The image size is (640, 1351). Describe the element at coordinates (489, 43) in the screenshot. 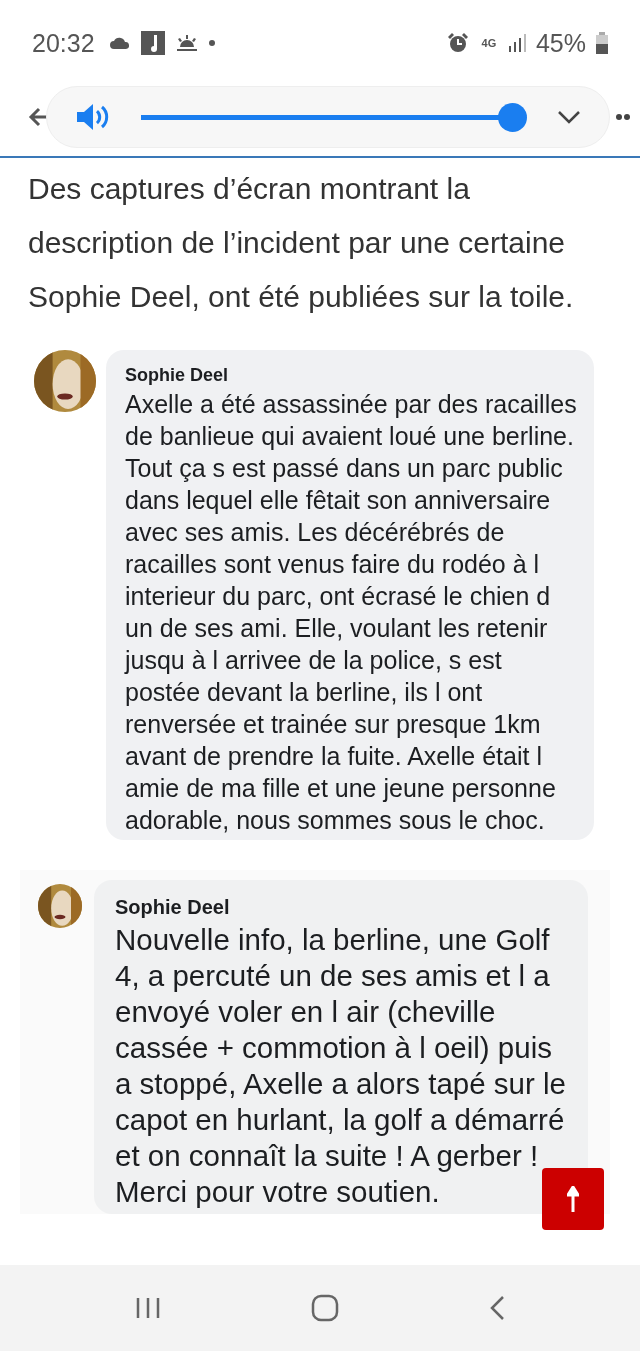

I see `network-label: 4G` at that location.